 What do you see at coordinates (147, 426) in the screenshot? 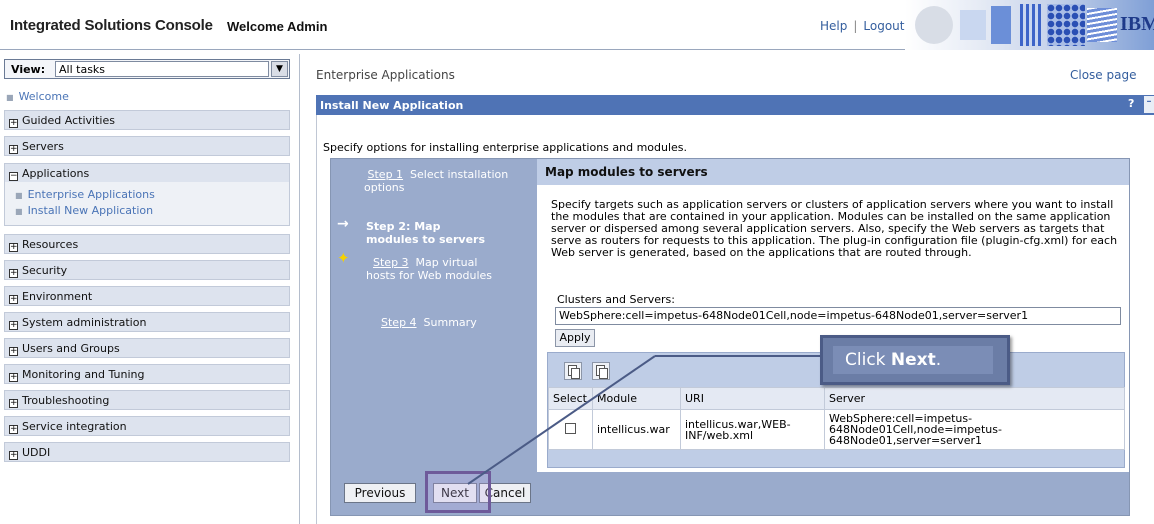
I see `nav-category-service-integration: + Service integration` at bounding box center [147, 426].